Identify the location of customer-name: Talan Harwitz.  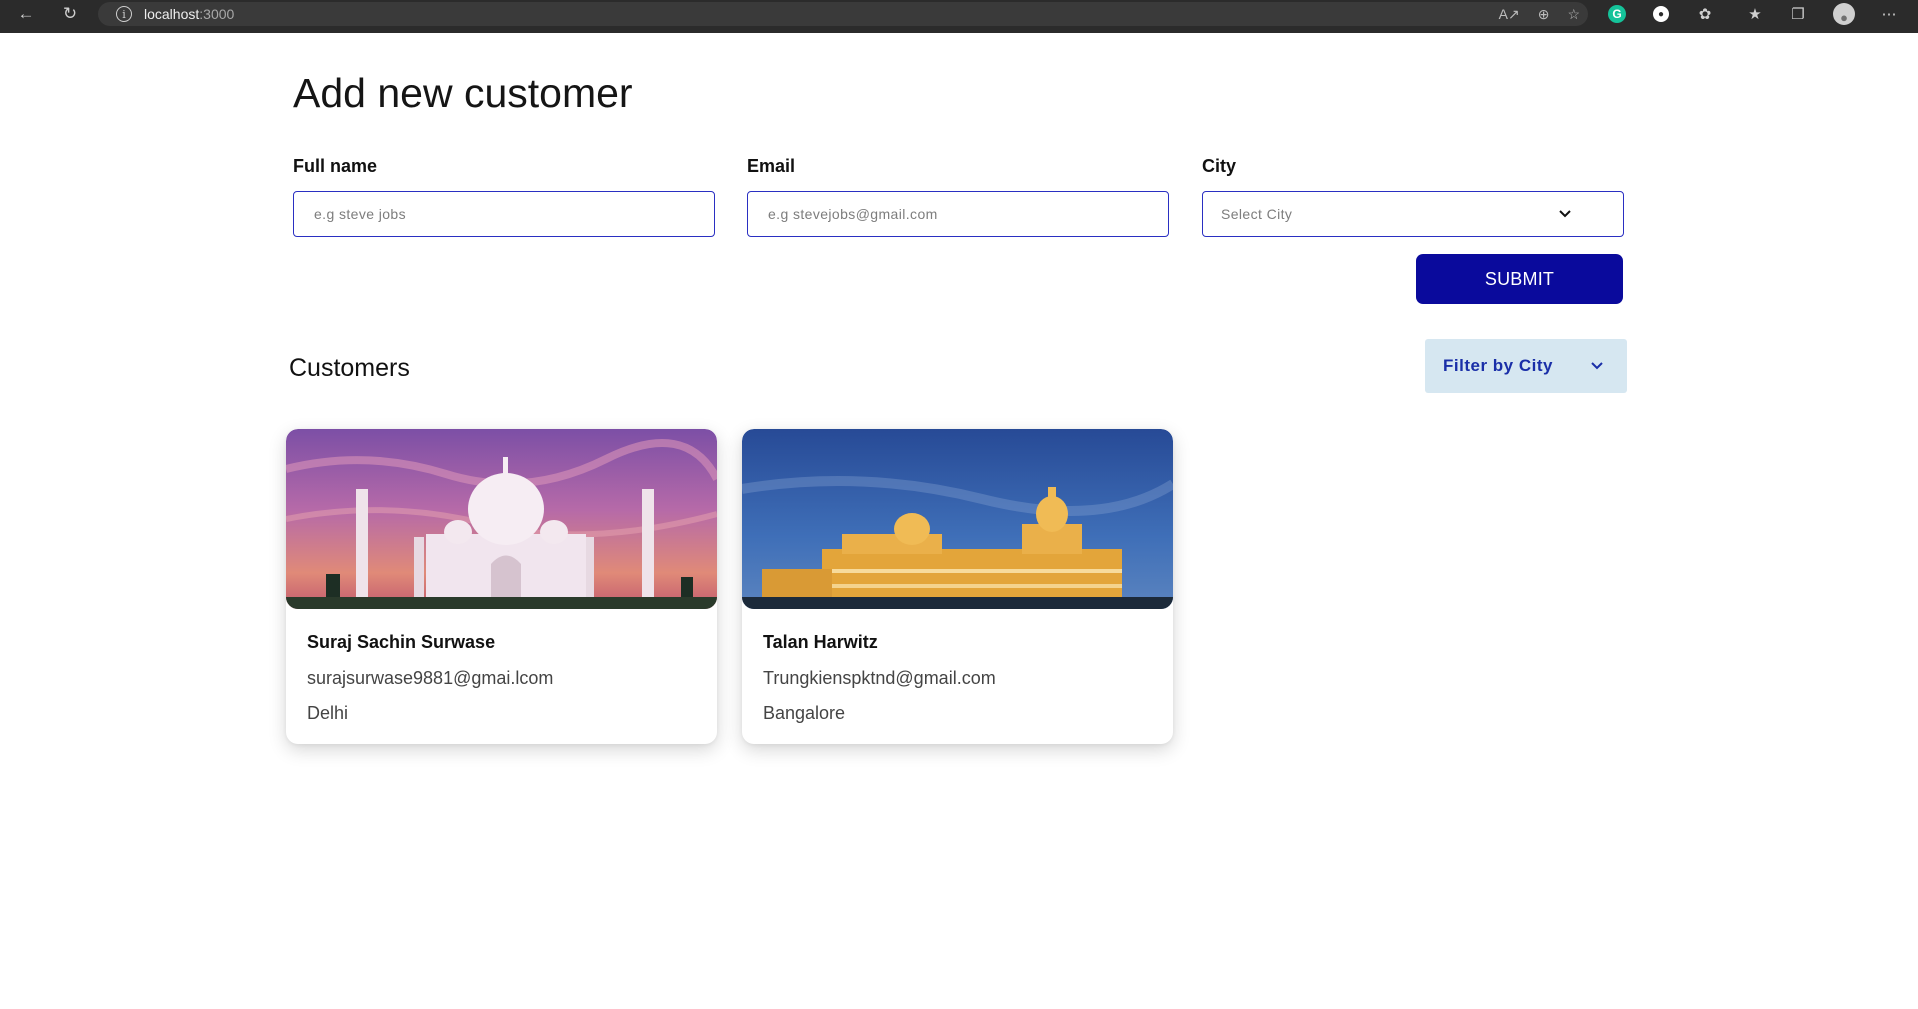
(820, 642).